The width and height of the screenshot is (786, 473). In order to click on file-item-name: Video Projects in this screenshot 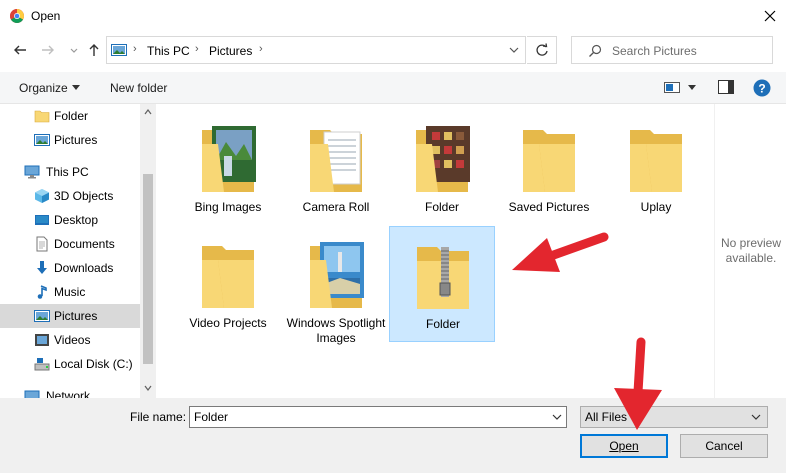, I will do `click(228, 323)`.